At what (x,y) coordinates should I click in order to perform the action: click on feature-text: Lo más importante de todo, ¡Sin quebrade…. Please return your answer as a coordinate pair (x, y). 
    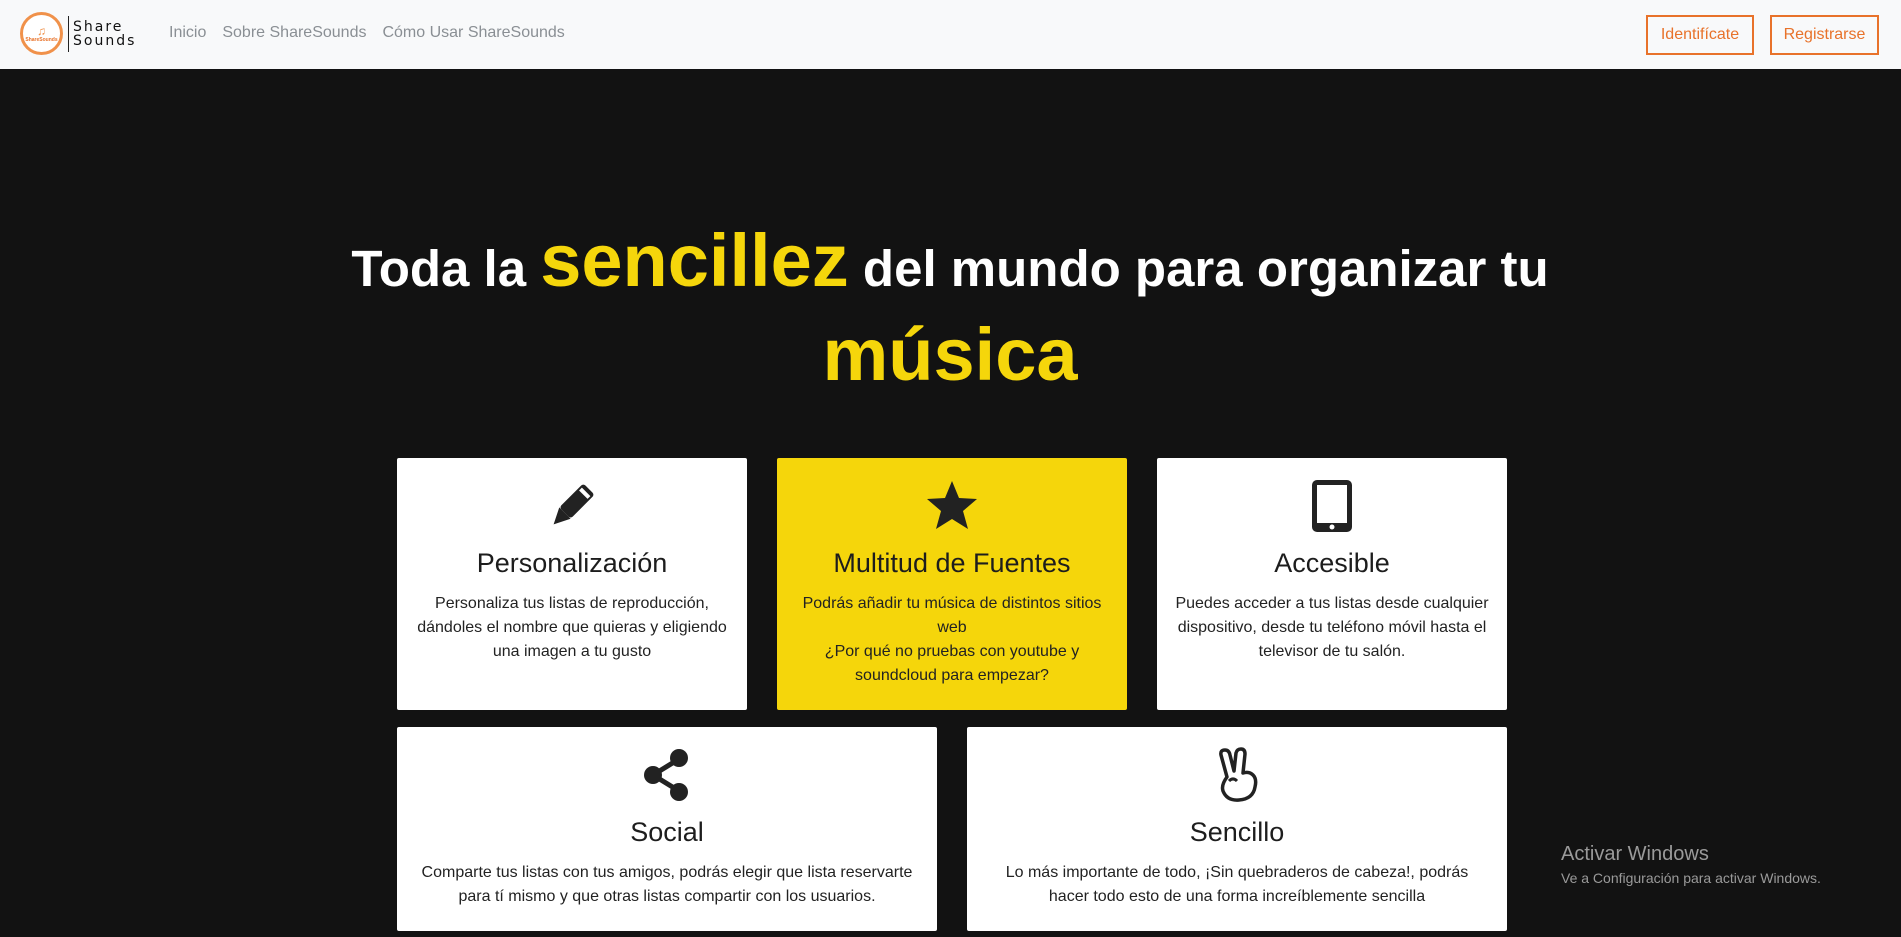
    Looking at the image, I should click on (1237, 884).